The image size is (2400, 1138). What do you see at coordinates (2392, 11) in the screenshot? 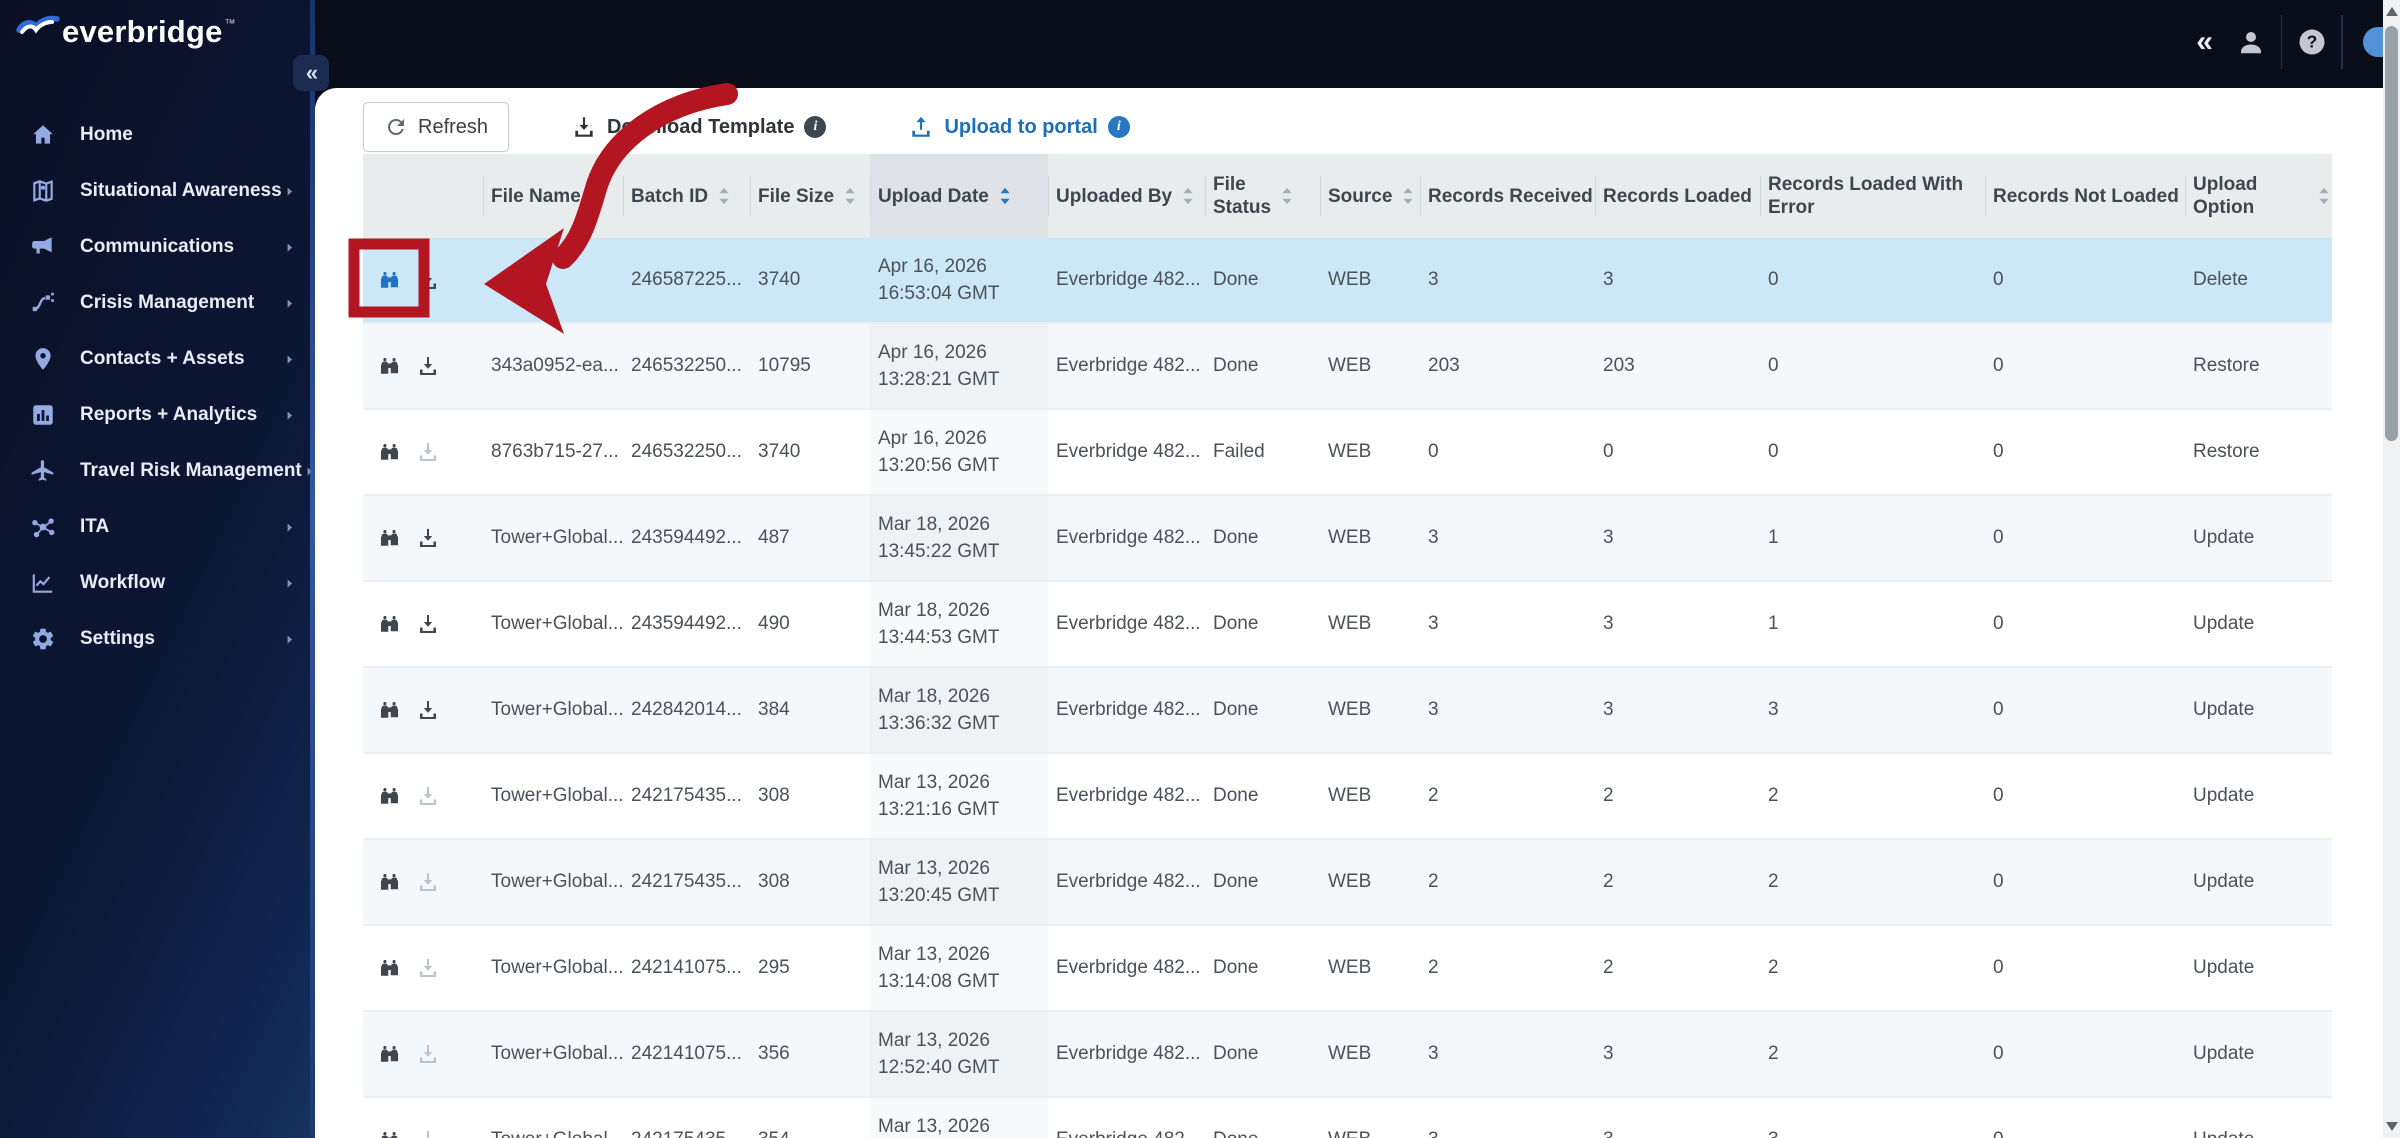
I see `scroll-up-arrow-icon` at bounding box center [2392, 11].